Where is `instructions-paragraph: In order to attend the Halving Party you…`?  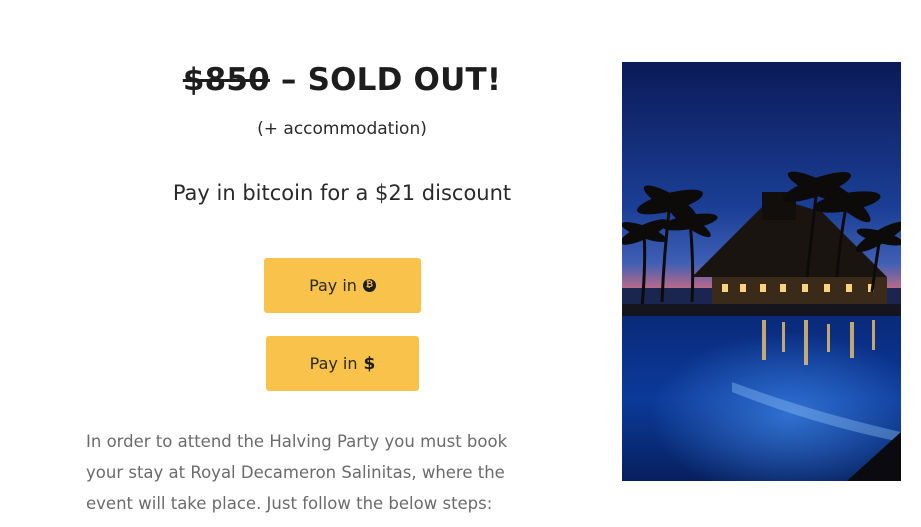
instructions-paragraph: In order to attend the Halving Party you… is located at coordinates (306, 472).